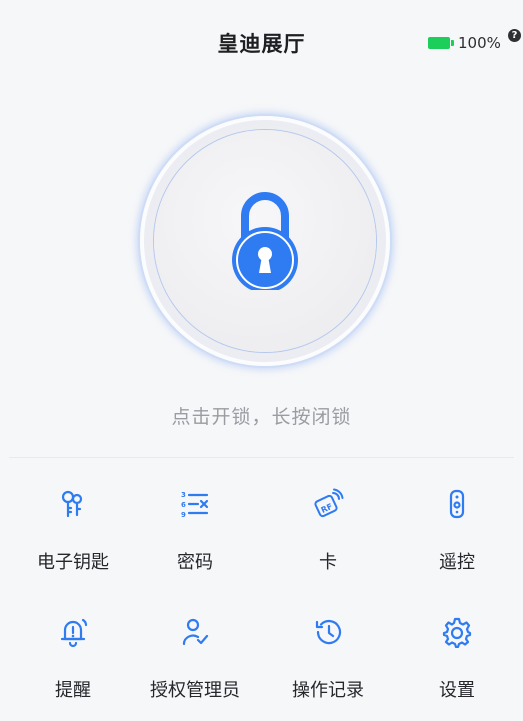  What do you see at coordinates (72, 504) in the screenshot?
I see `keys-icon` at bounding box center [72, 504].